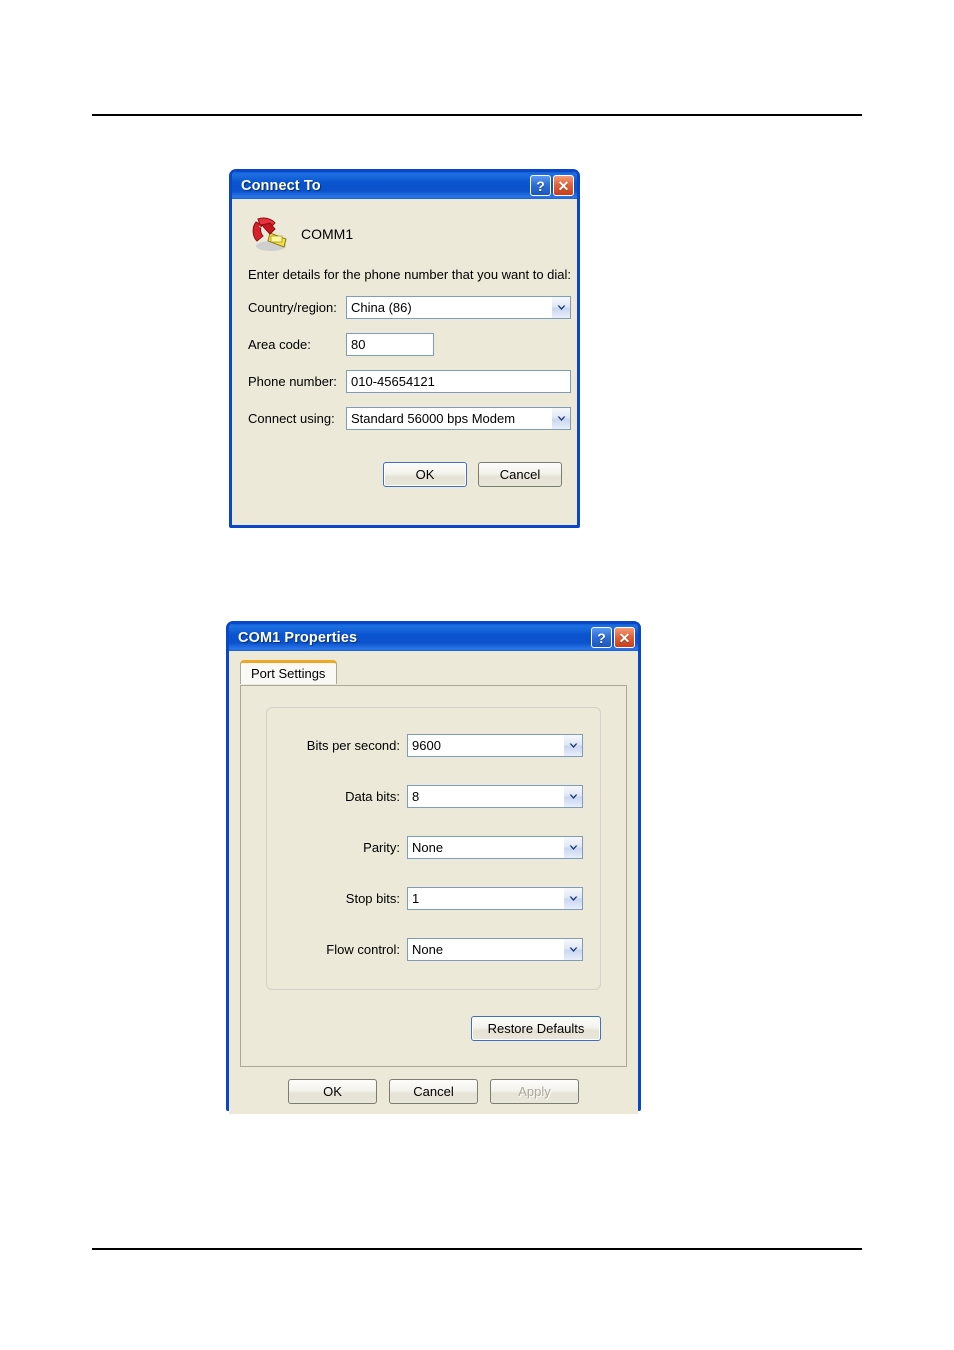 This screenshot has width=954, height=1350. I want to click on telephone-icon, so click(269, 234).